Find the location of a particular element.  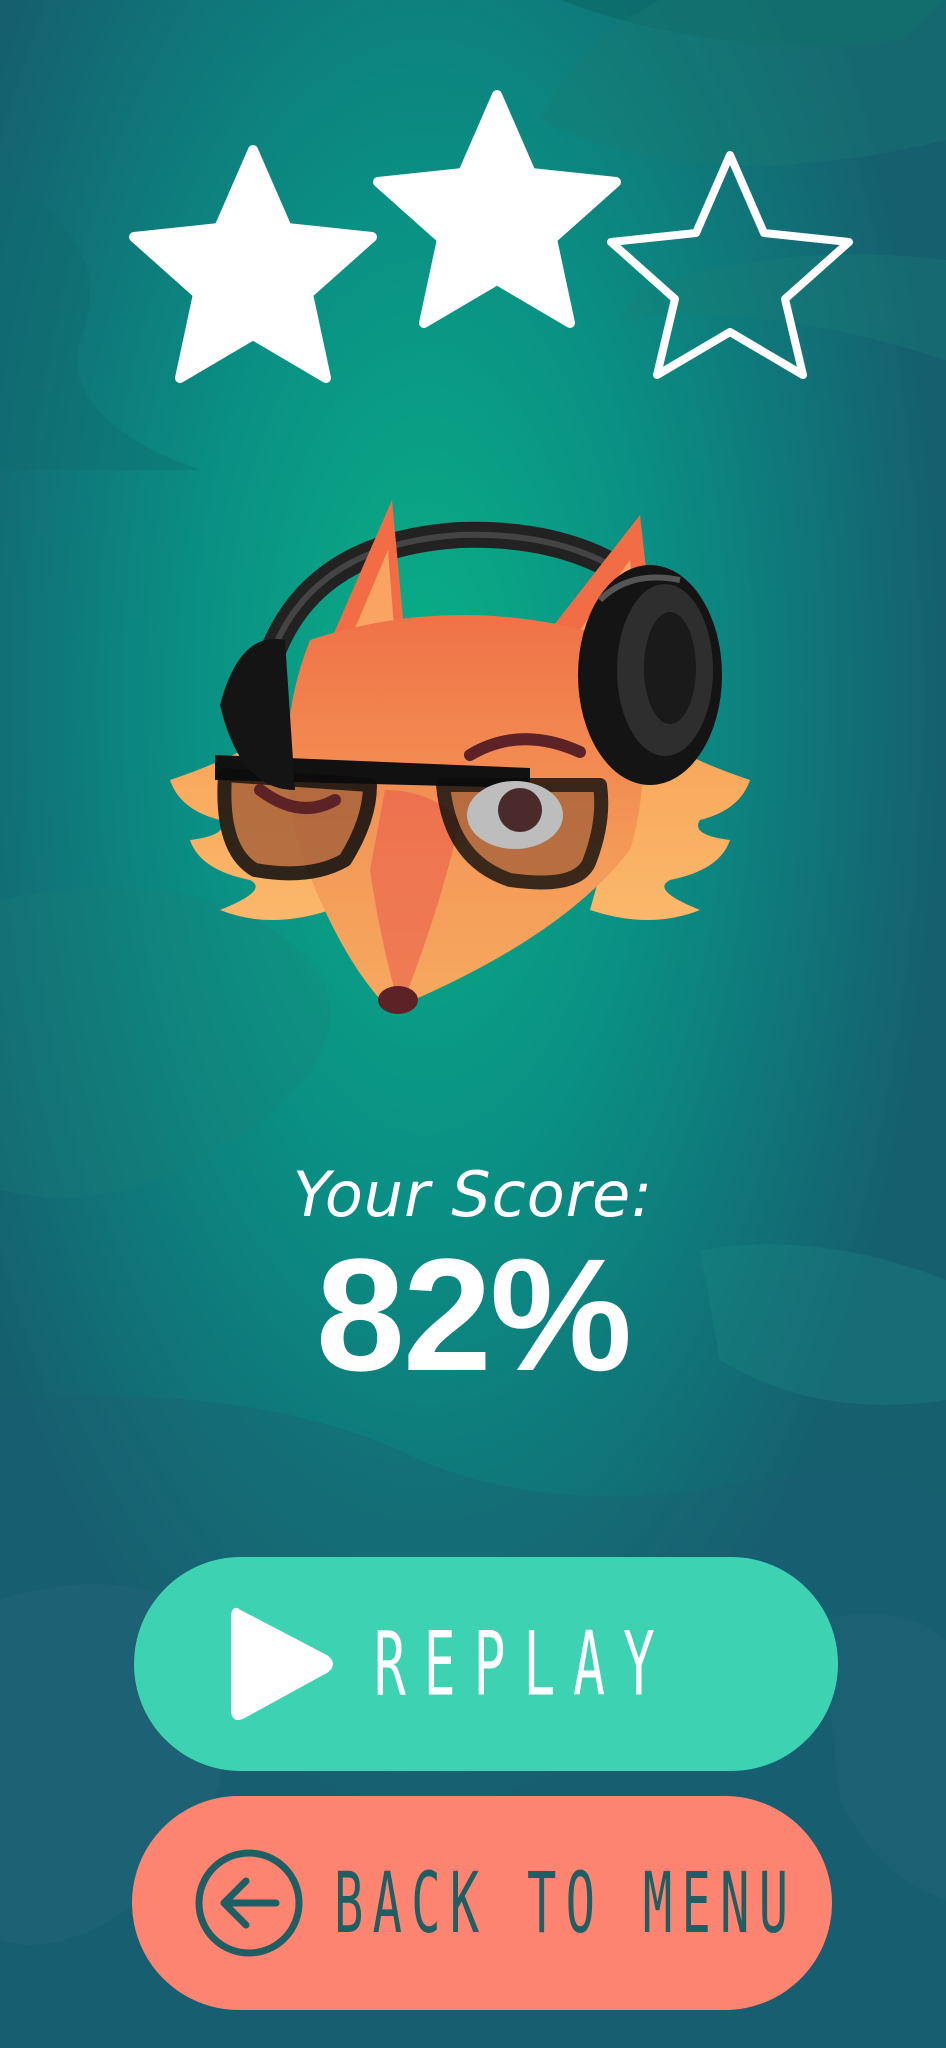

back-to-menu-button: BACK TO MENU is located at coordinates (482, 1903).